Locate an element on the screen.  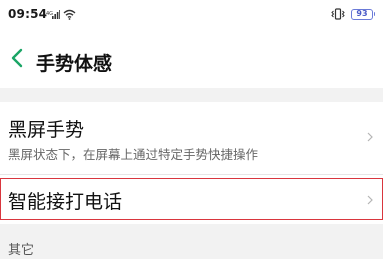
status-bar: 09:54 4G 93 is located at coordinates (191, 14).